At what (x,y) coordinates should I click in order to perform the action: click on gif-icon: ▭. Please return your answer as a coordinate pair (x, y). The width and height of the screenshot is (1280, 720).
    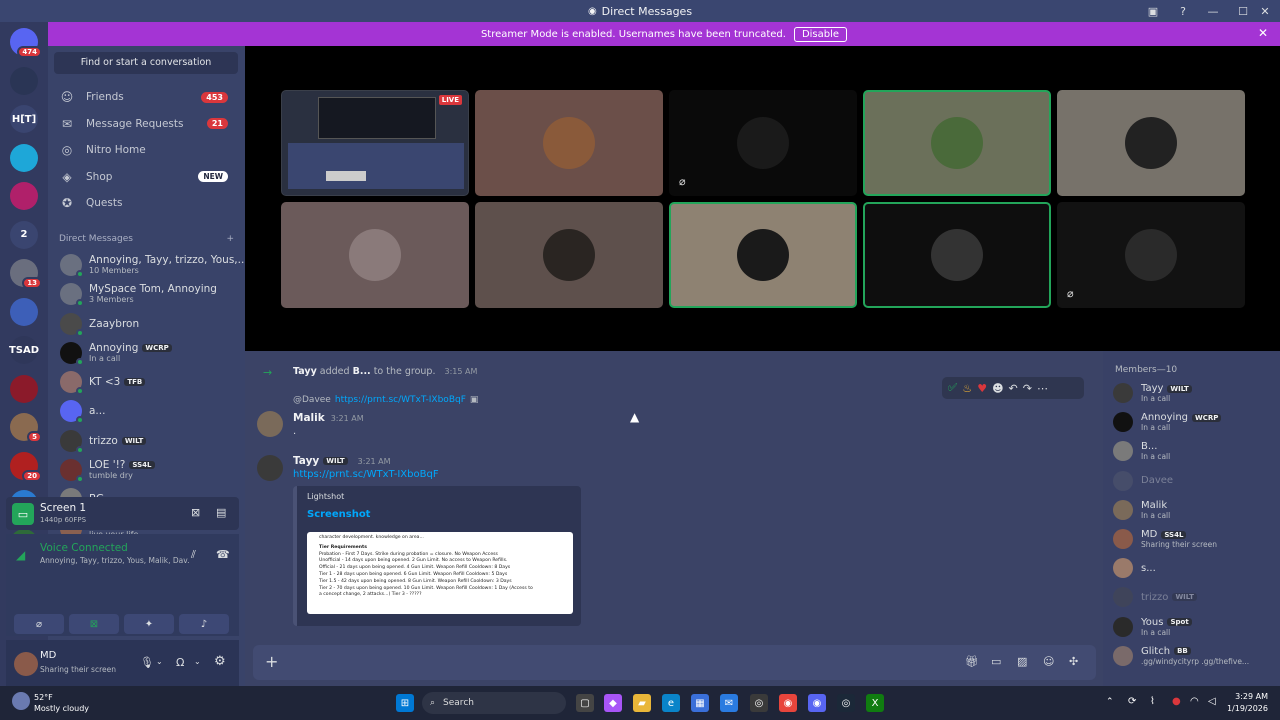
    Looking at the image, I should click on (996, 661).